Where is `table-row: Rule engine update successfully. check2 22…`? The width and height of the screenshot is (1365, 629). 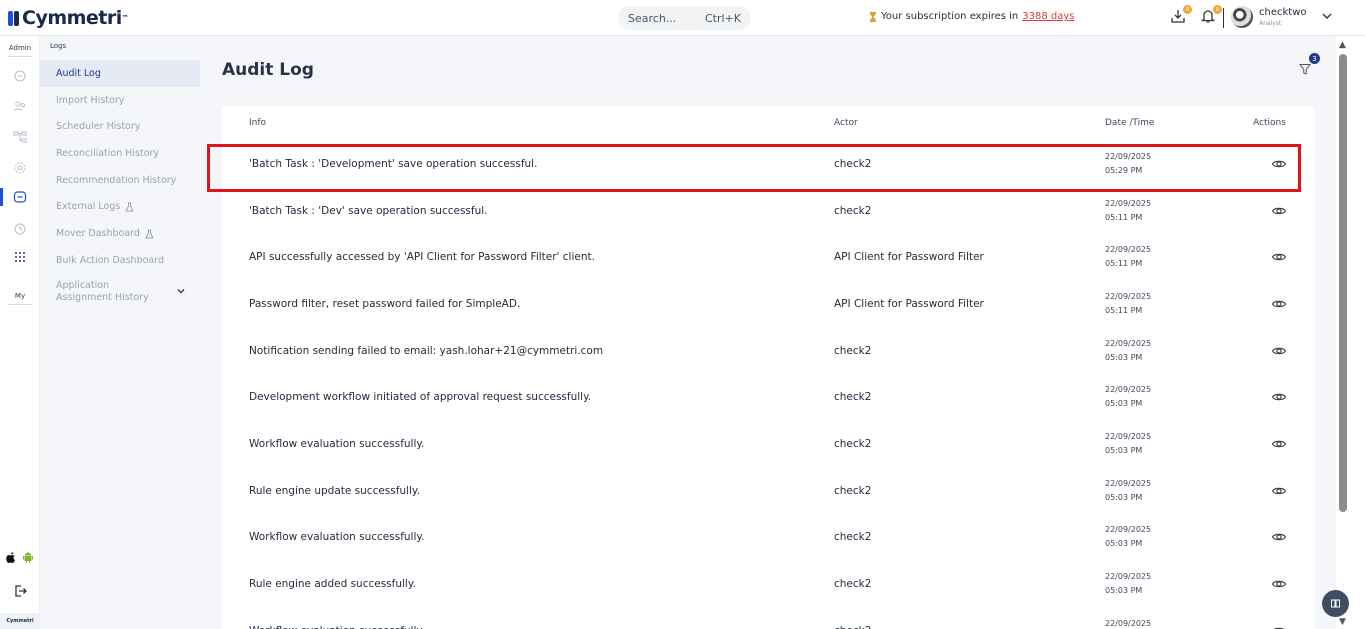
table-row: Rule engine update successfully. check2 22… is located at coordinates (768, 492).